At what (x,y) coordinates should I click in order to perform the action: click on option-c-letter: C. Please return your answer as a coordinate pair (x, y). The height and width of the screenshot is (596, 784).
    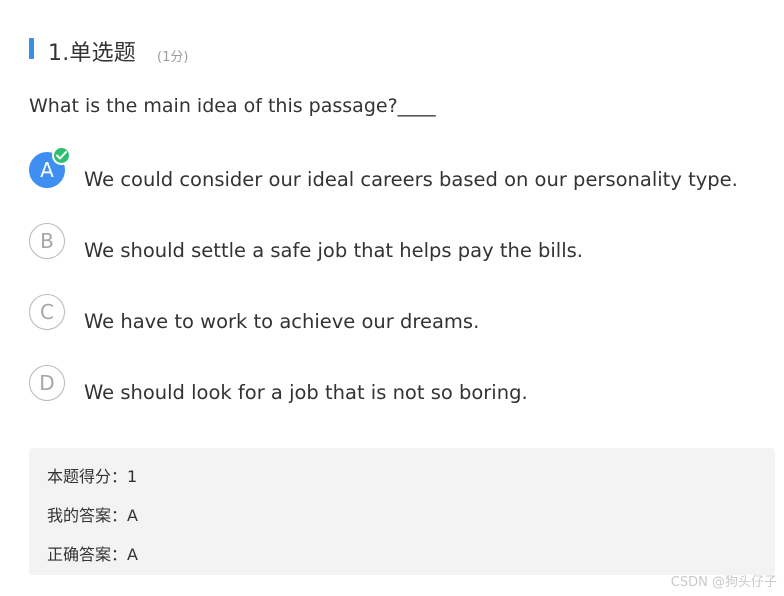
    Looking at the image, I should click on (47, 312).